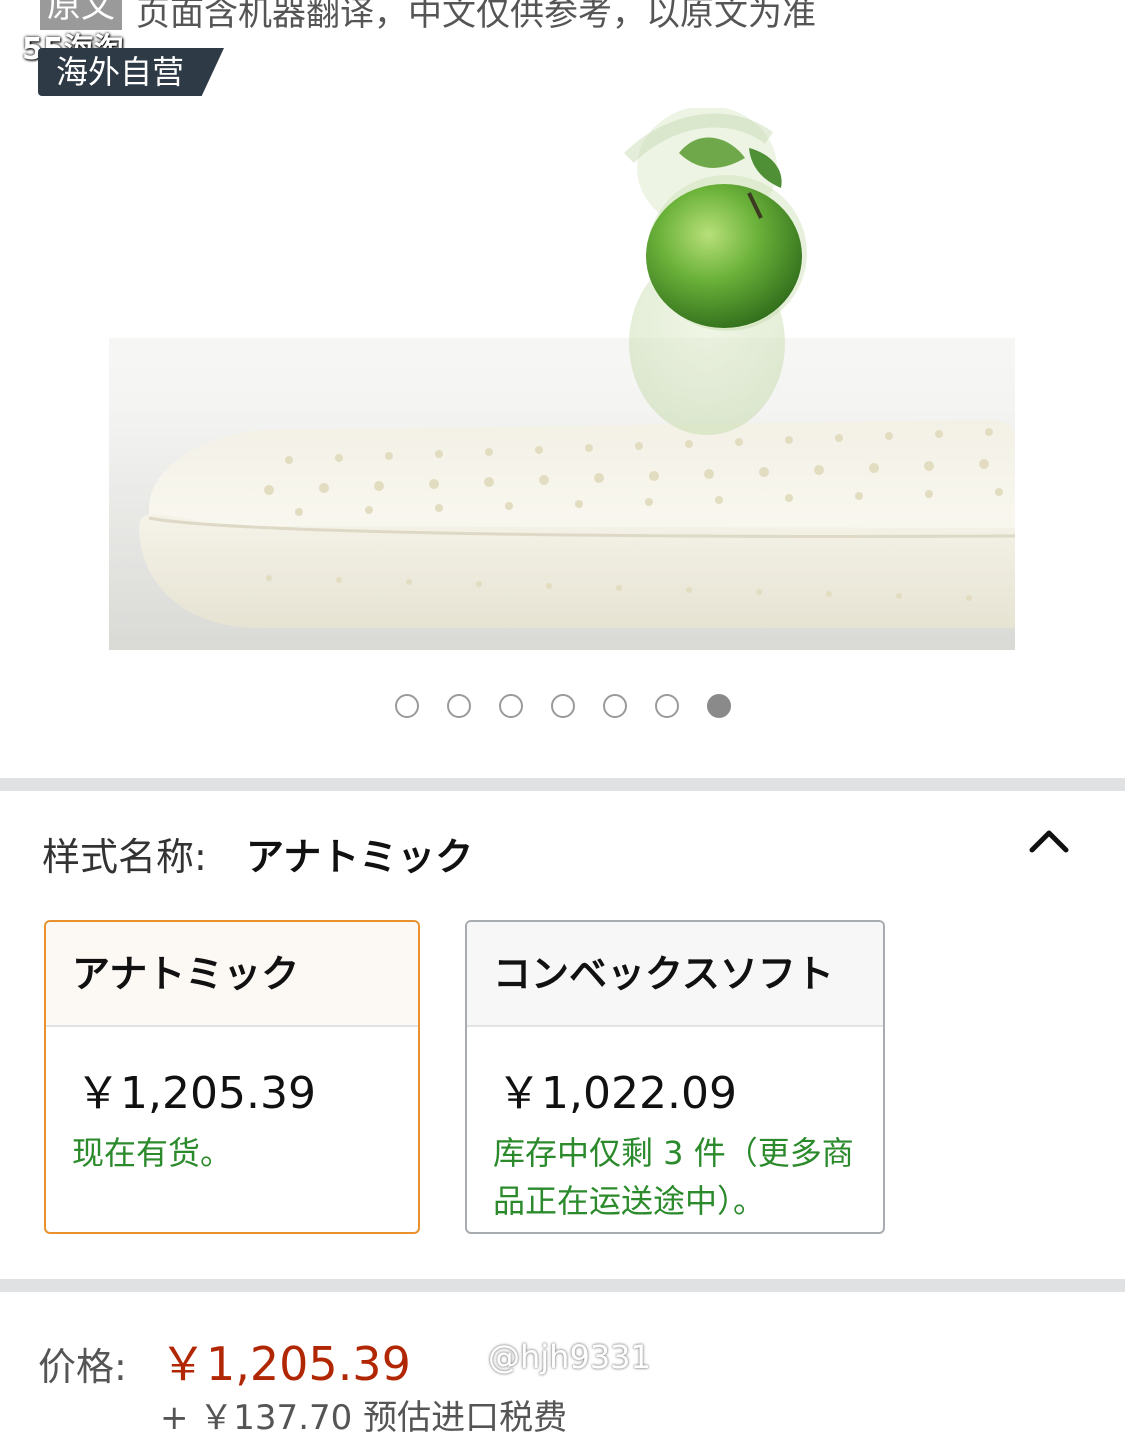  Describe the element at coordinates (232, 974) in the screenshot. I see `option-name: アナトミック` at that location.